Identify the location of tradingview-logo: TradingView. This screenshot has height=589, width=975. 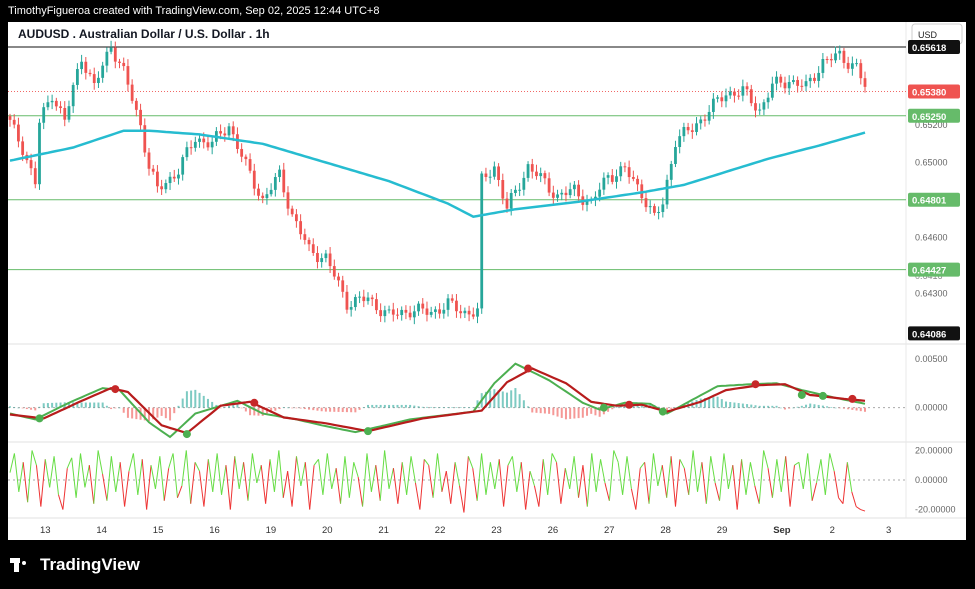
(75, 565).